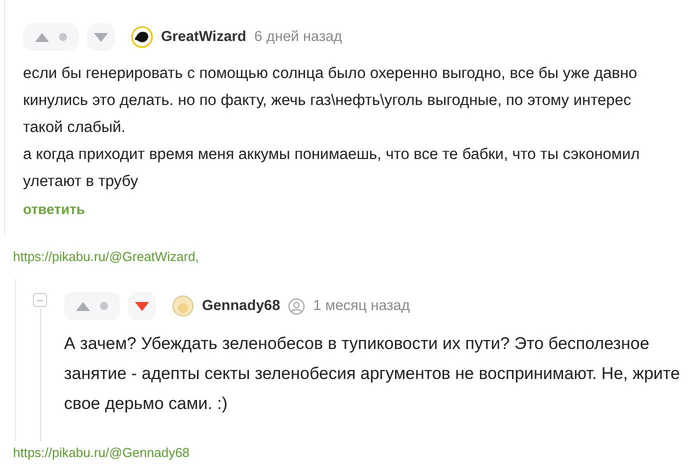 This screenshot has height=465, width=700. Describe the element at coordinates (203, 37) in the screenshot. I see `author-name: GreatWizard` at that location.